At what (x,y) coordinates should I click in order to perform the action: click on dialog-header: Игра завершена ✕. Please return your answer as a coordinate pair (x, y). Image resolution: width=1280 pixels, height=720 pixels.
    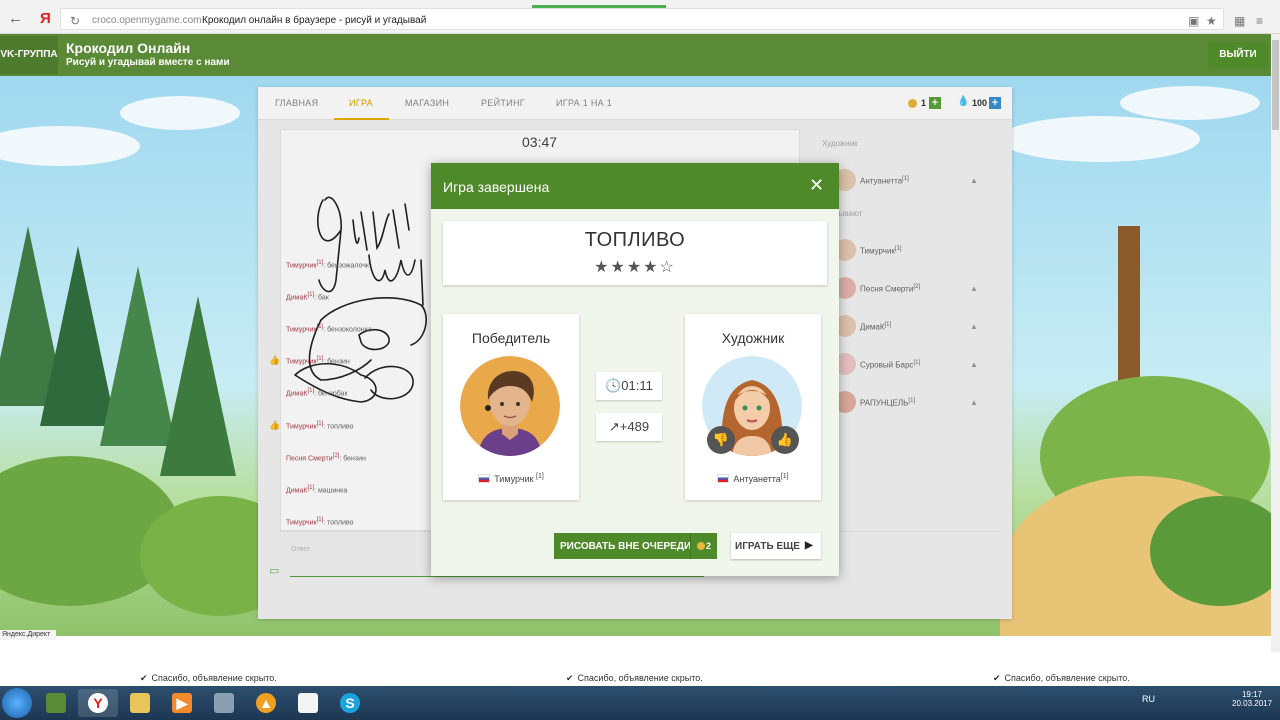
    Looking at the image, I should click on (635, 186).